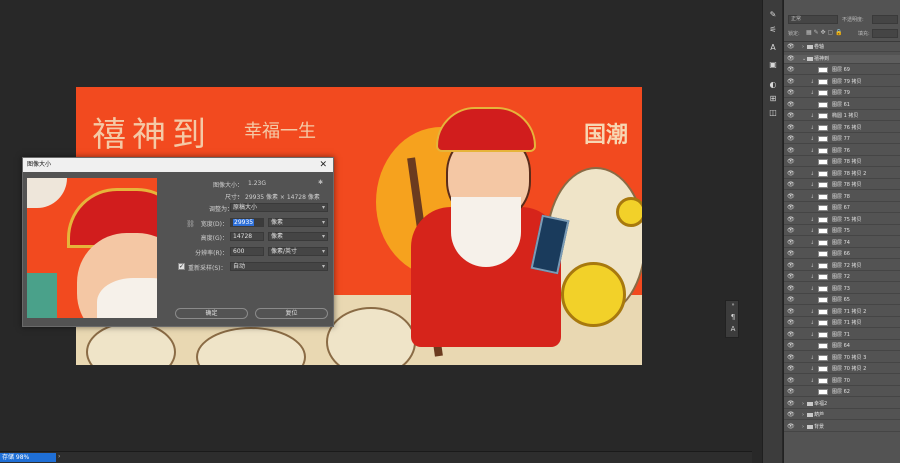  Describe the element at coordinates (847, 266) in the screenshot. I see `layer-name: 图层 72 拷贝` at that location.